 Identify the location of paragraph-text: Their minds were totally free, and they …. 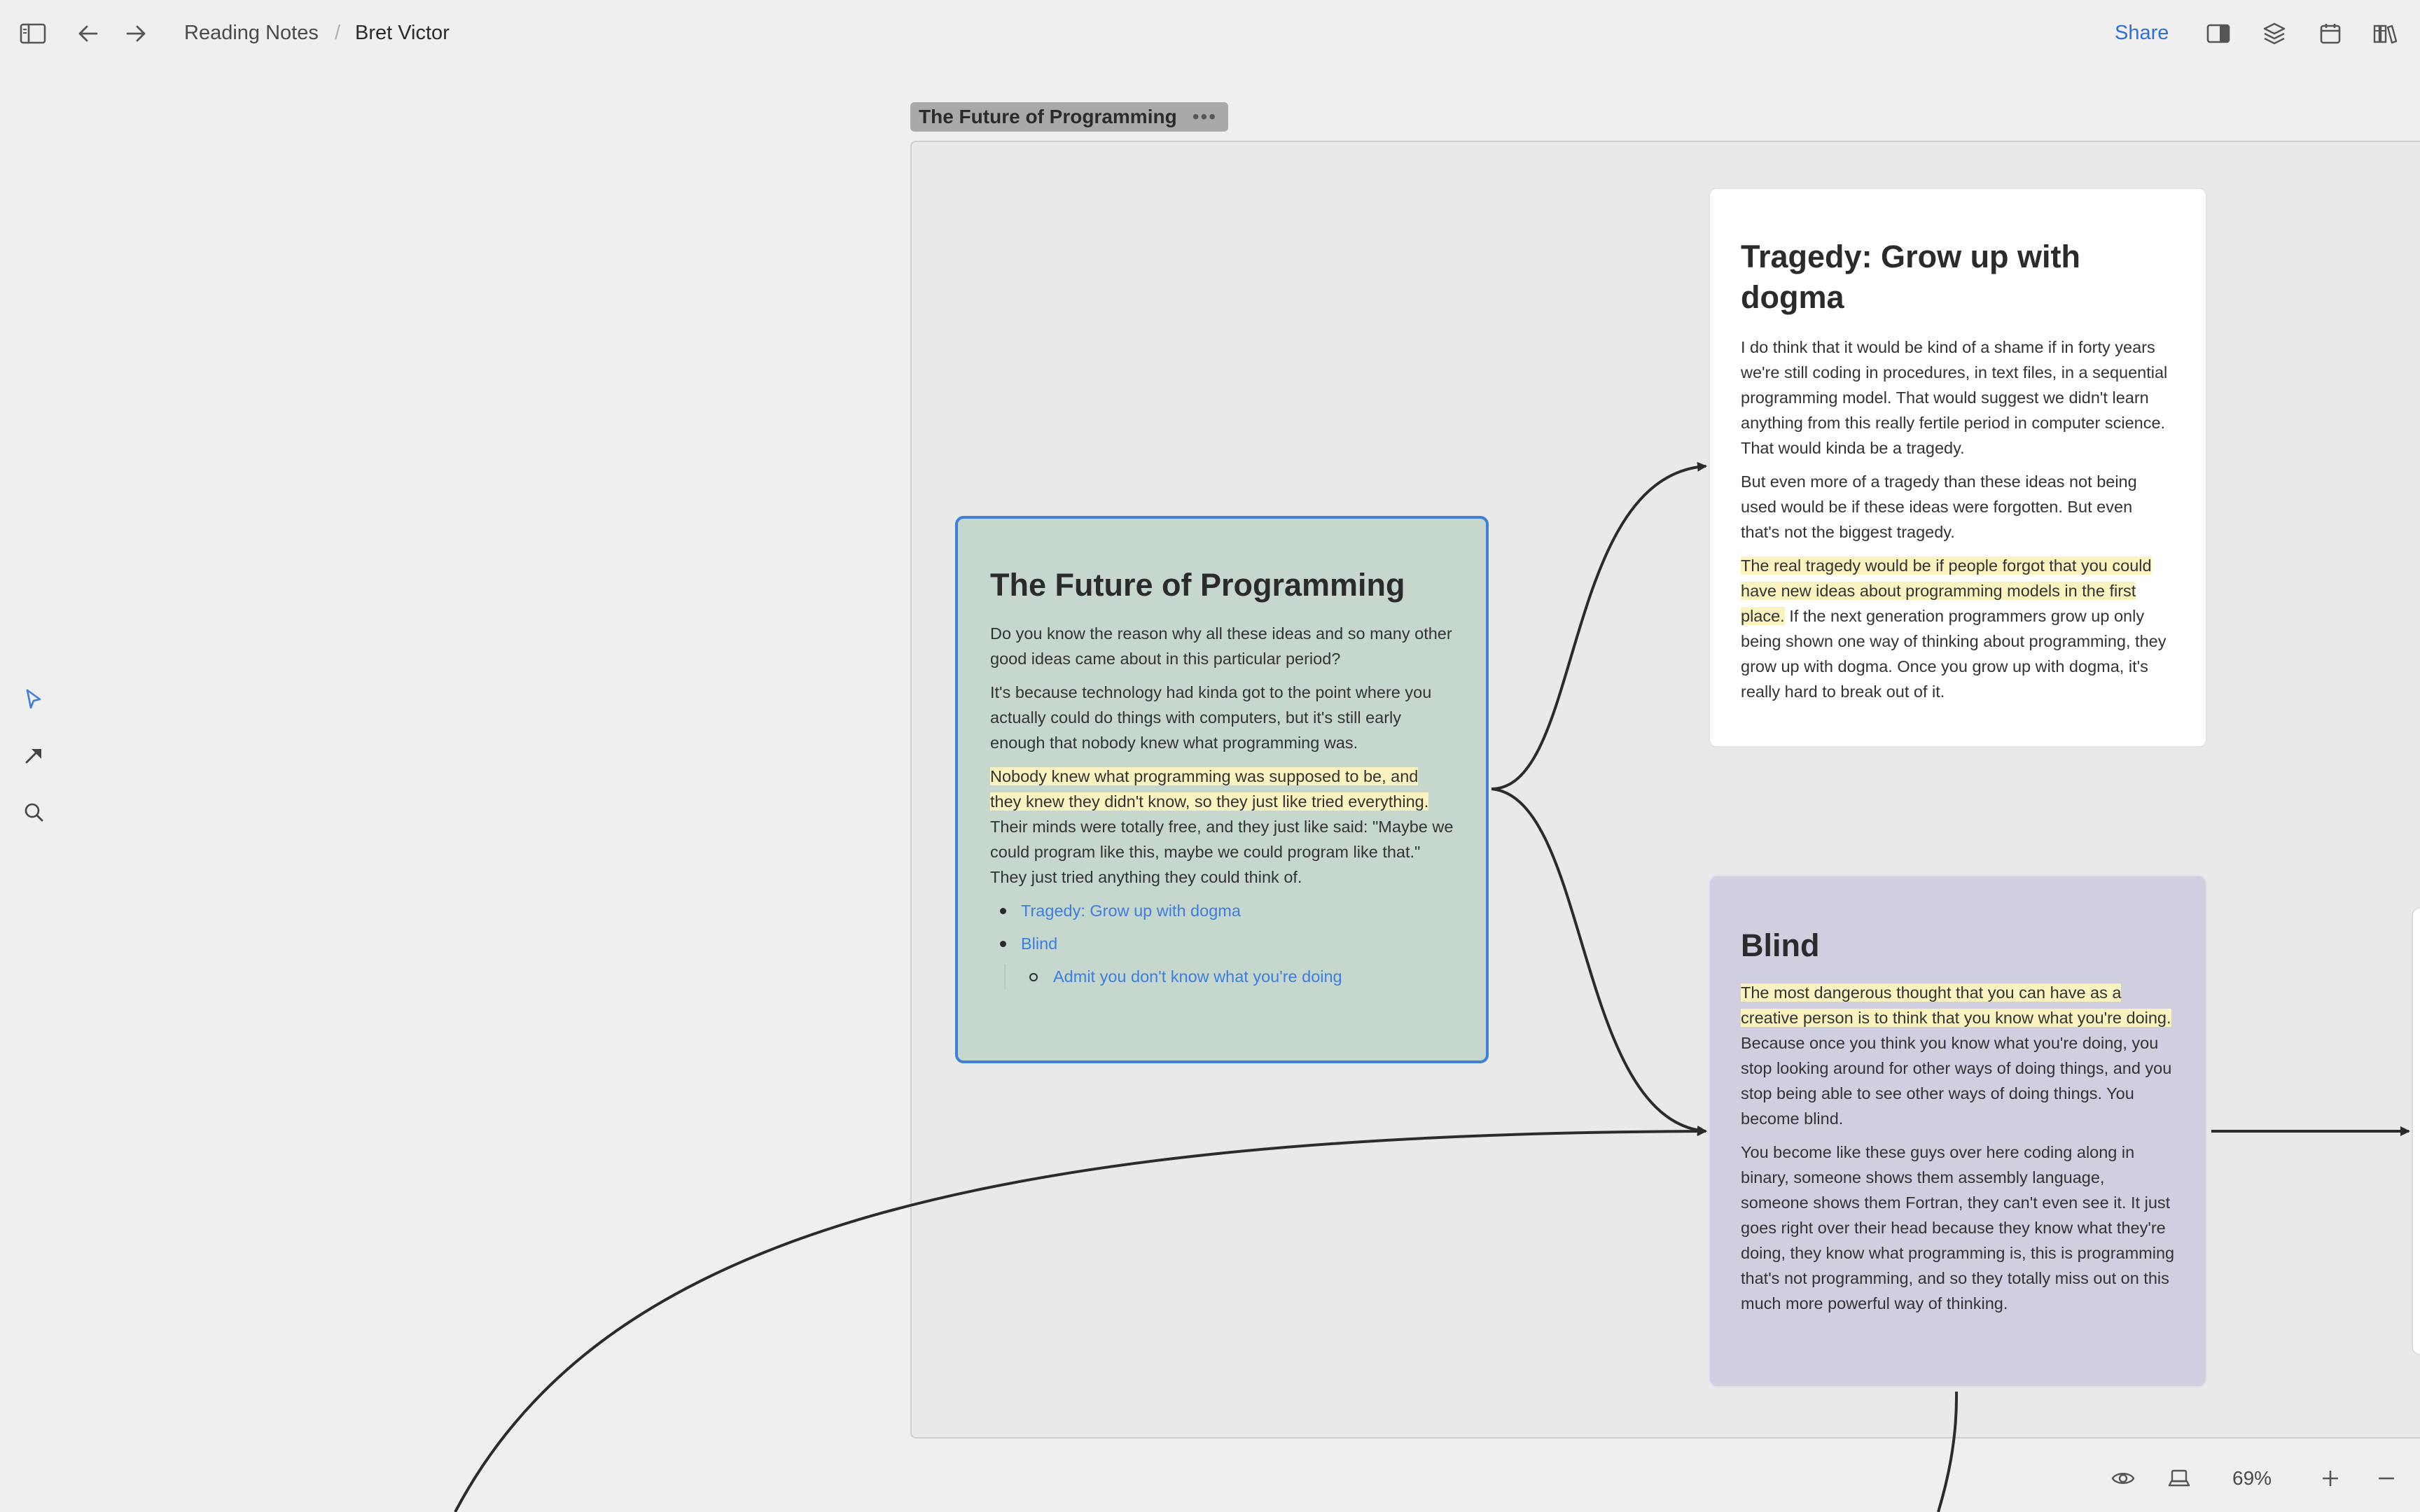
(1222, 852).